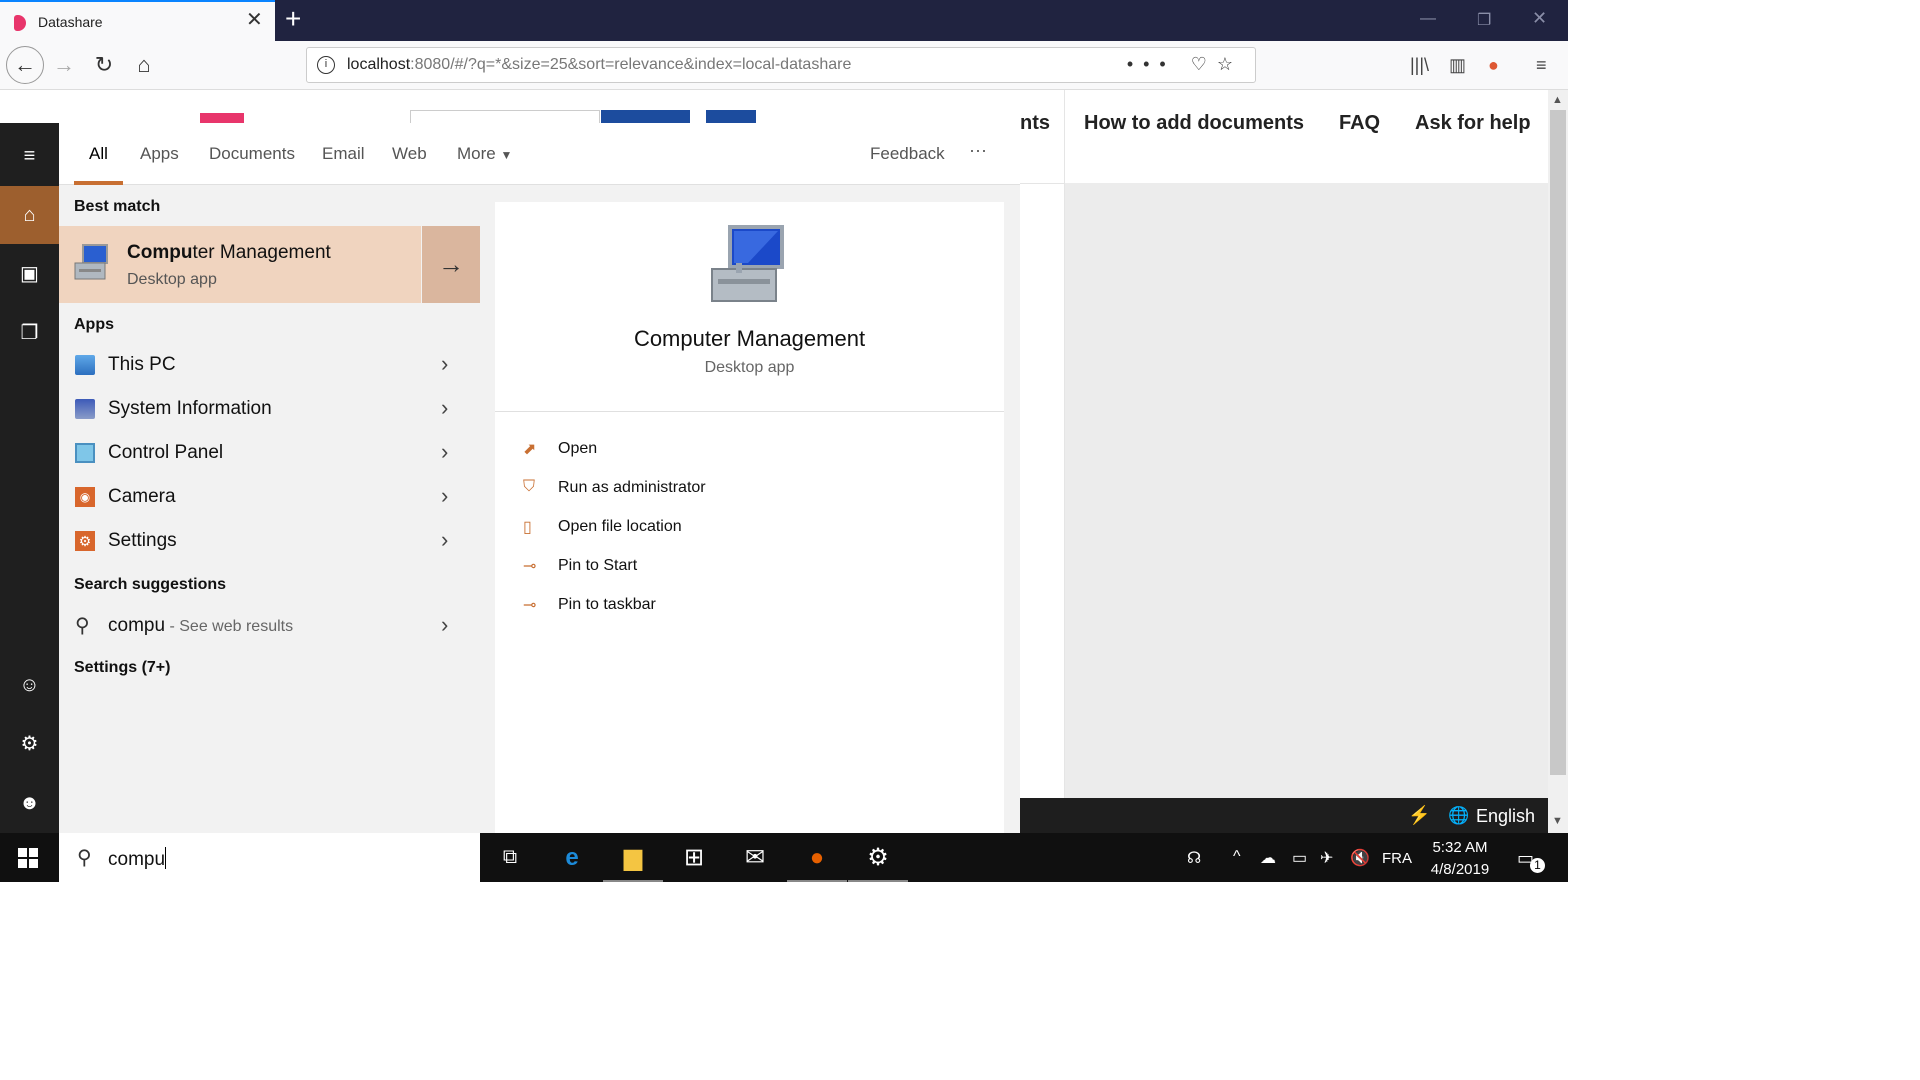 The width and height of the screenshot is (1920, 1080). Describe the element at coordinates (1493, 65) in the screenshot. I see `duckduckgo-icon: ●` at that location.